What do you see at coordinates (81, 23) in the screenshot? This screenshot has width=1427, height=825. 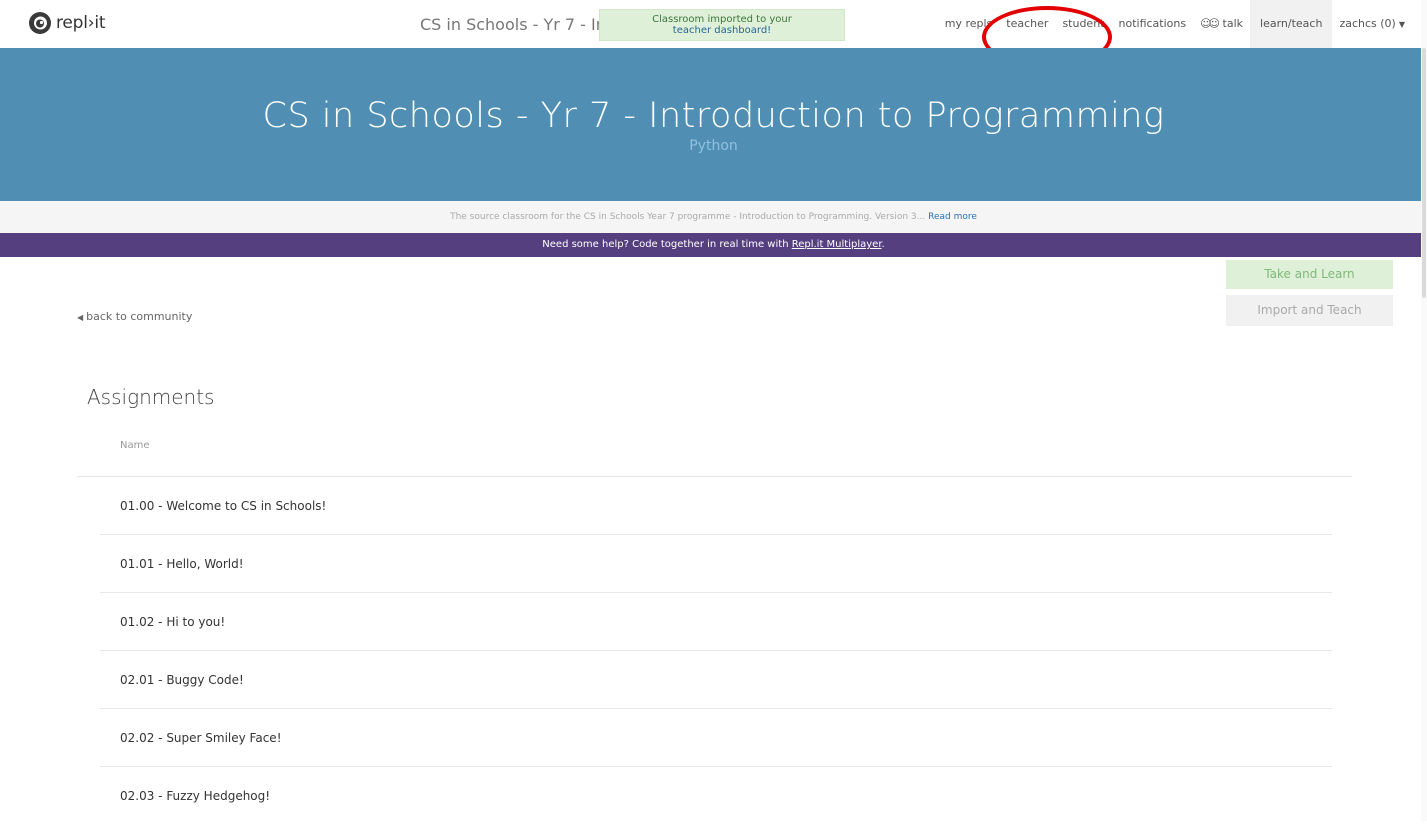 I see `logo-text: repl›it` at bounding box center [81, 23].